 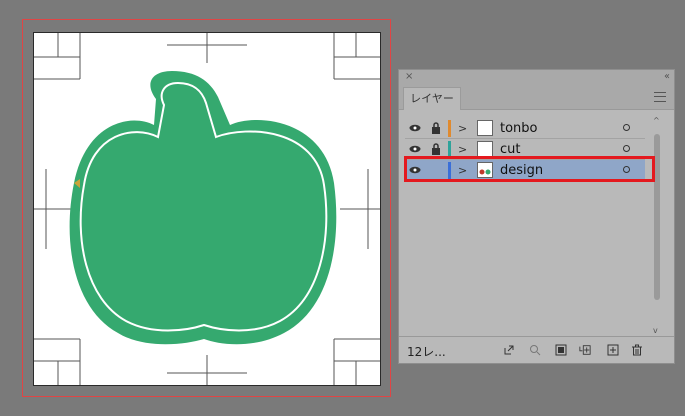 What do you see at coordinates (449, 128) in the screenshot?
I see `layer-color-bar` at bounding box center [449, 128].